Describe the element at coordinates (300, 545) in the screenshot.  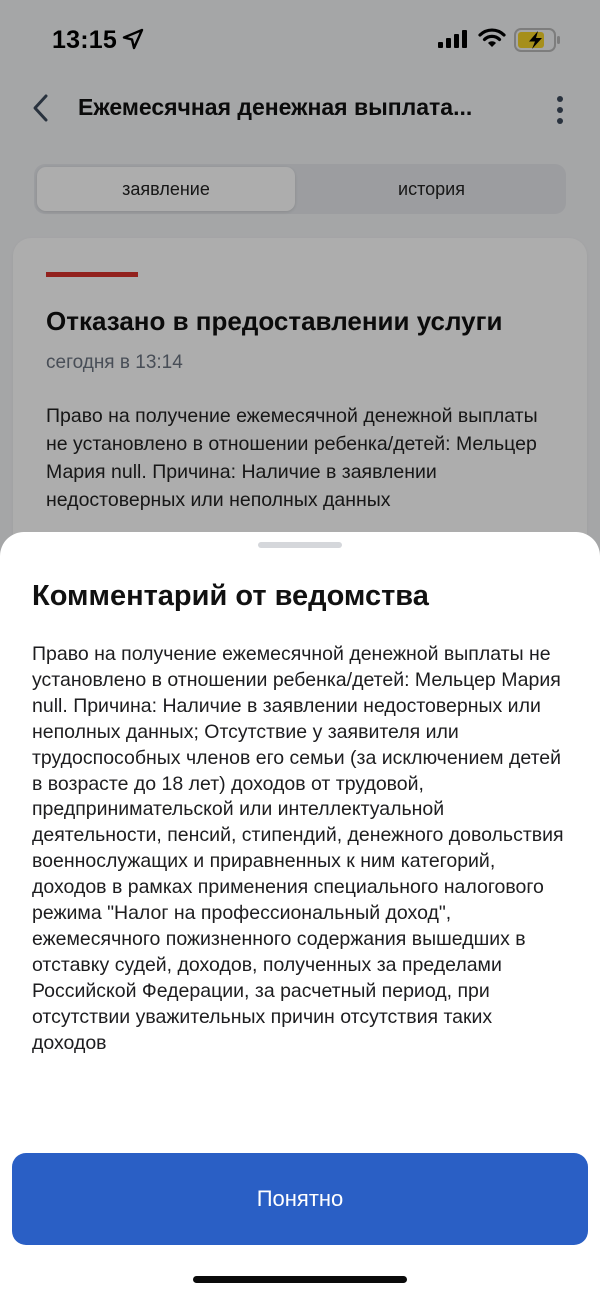
I see `sheet-drag-handle` at that location.